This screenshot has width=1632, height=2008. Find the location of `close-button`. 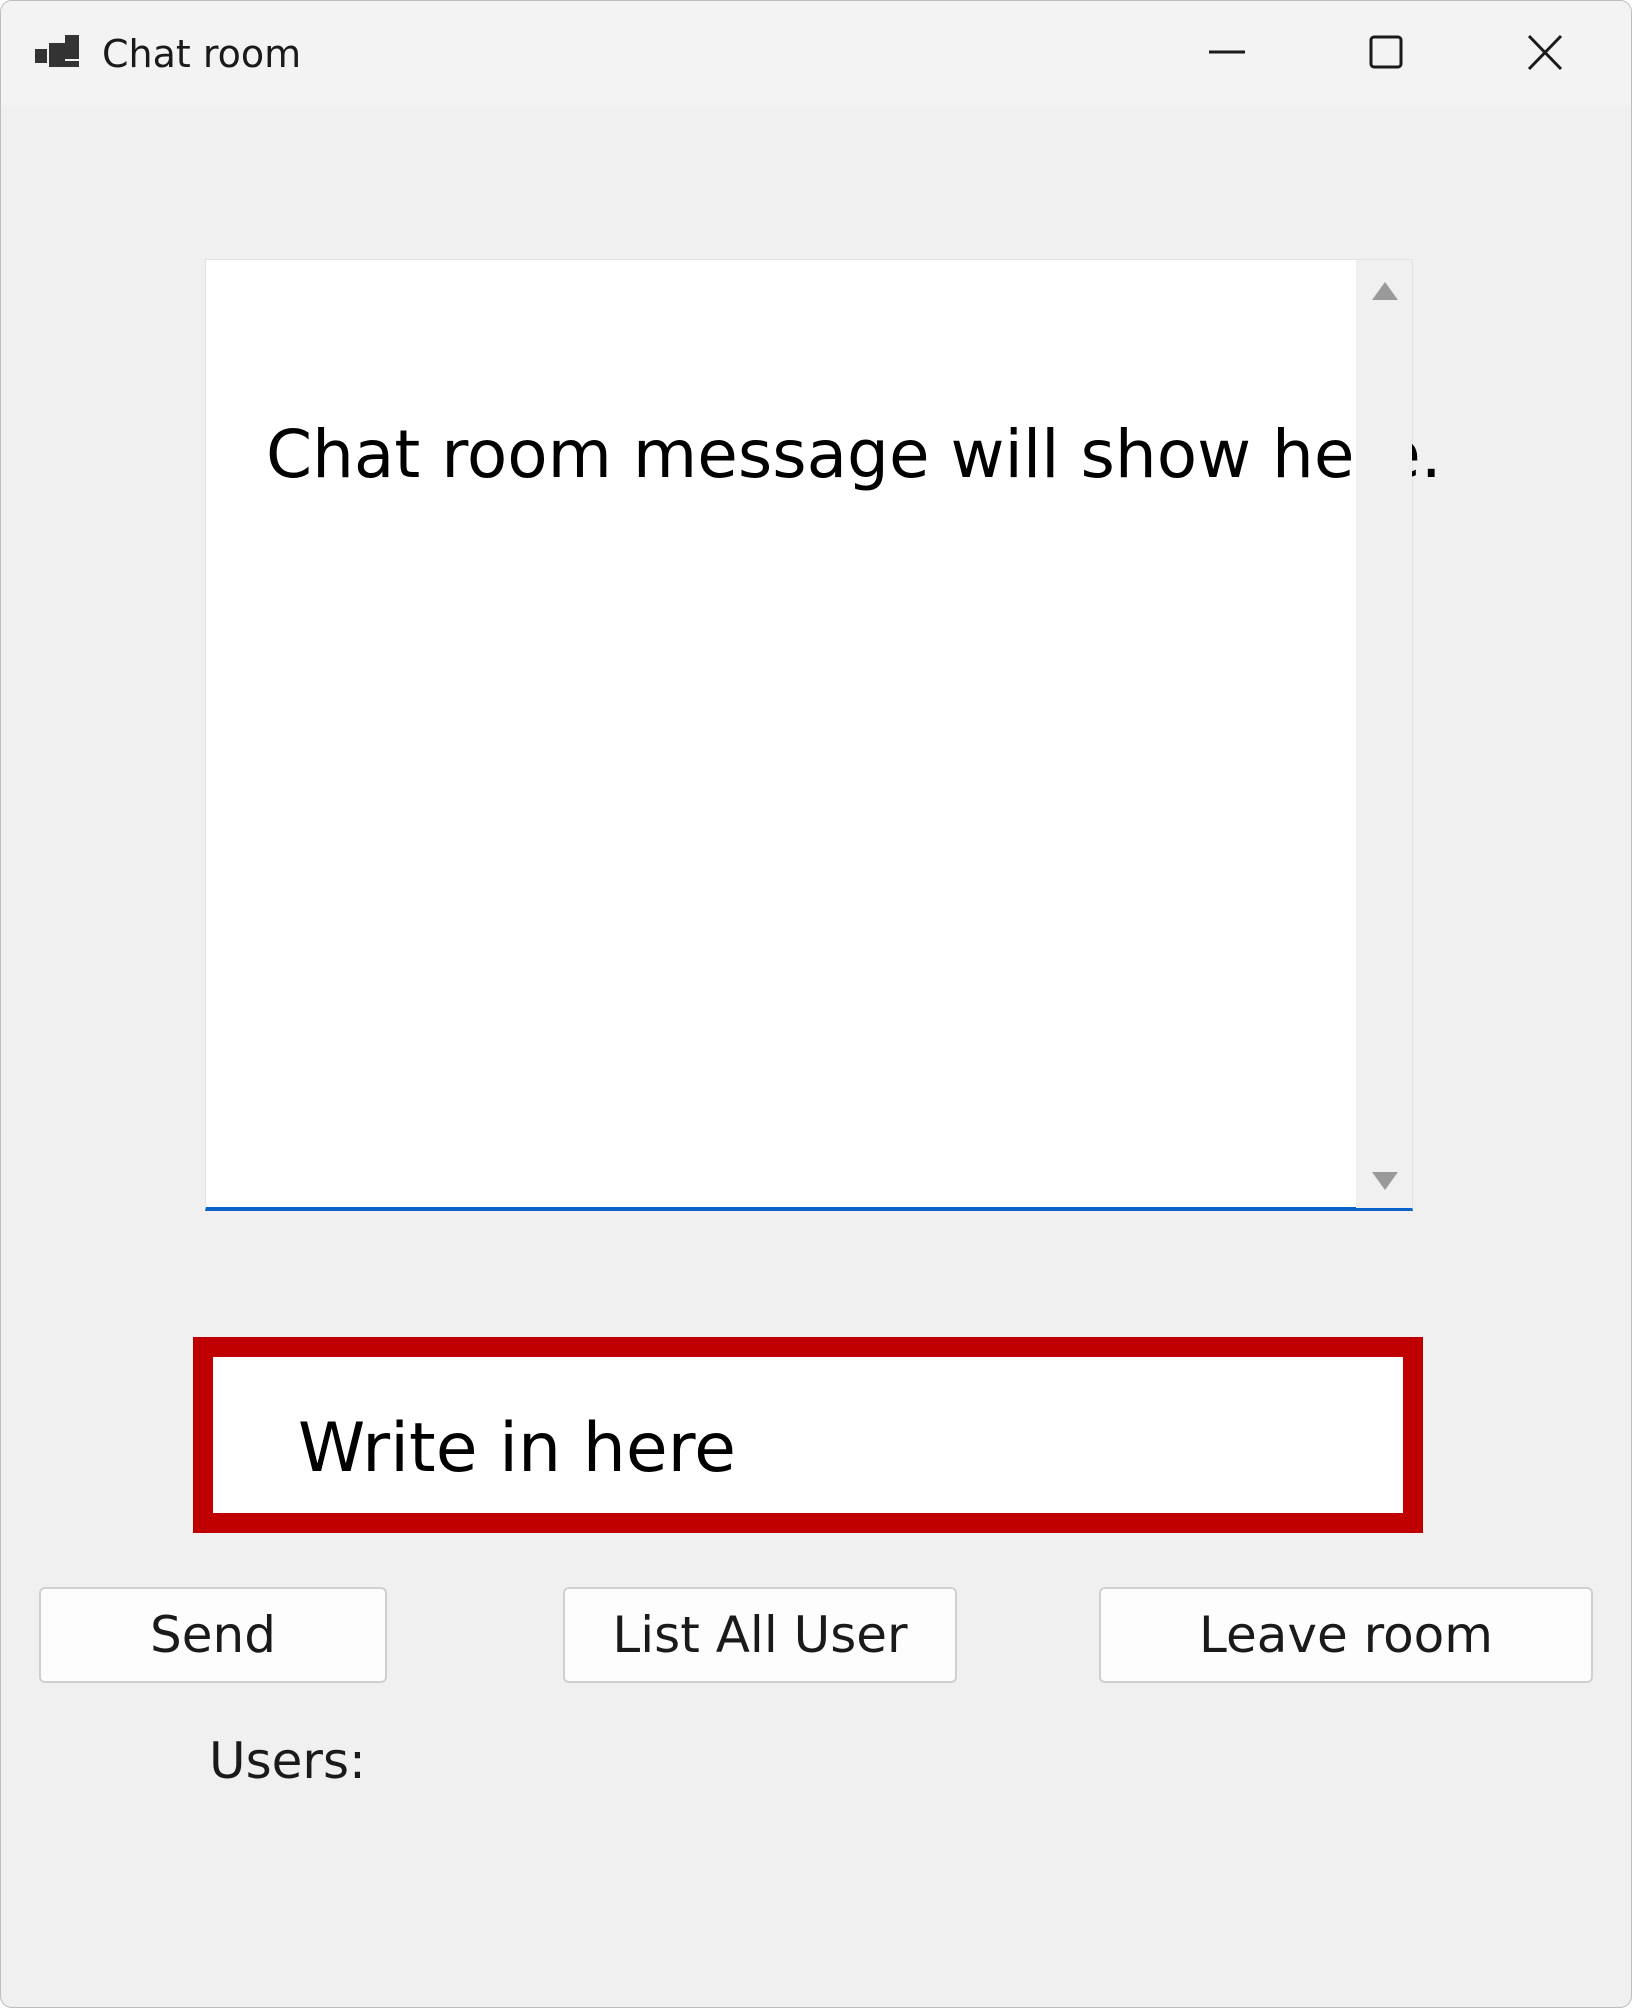

close-button is located at coordinates (1547, 53).